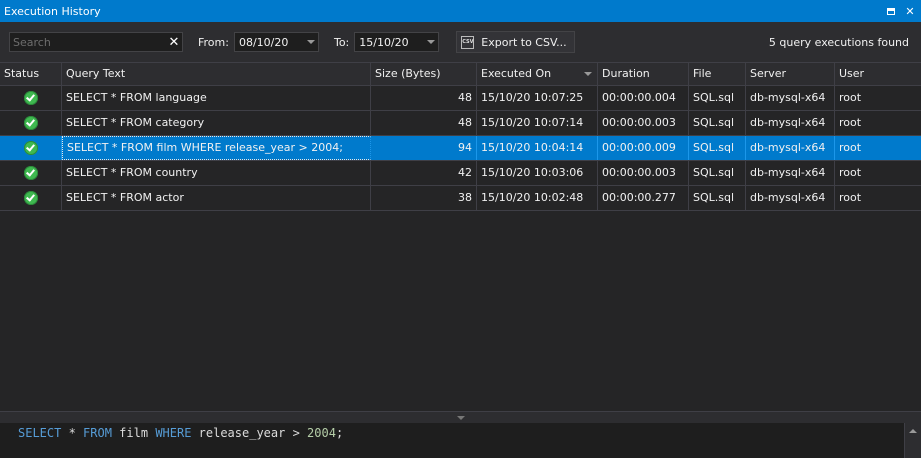 This screenshot has height=458, width=921. I want to click on from-label: From:, so click(213, 42).